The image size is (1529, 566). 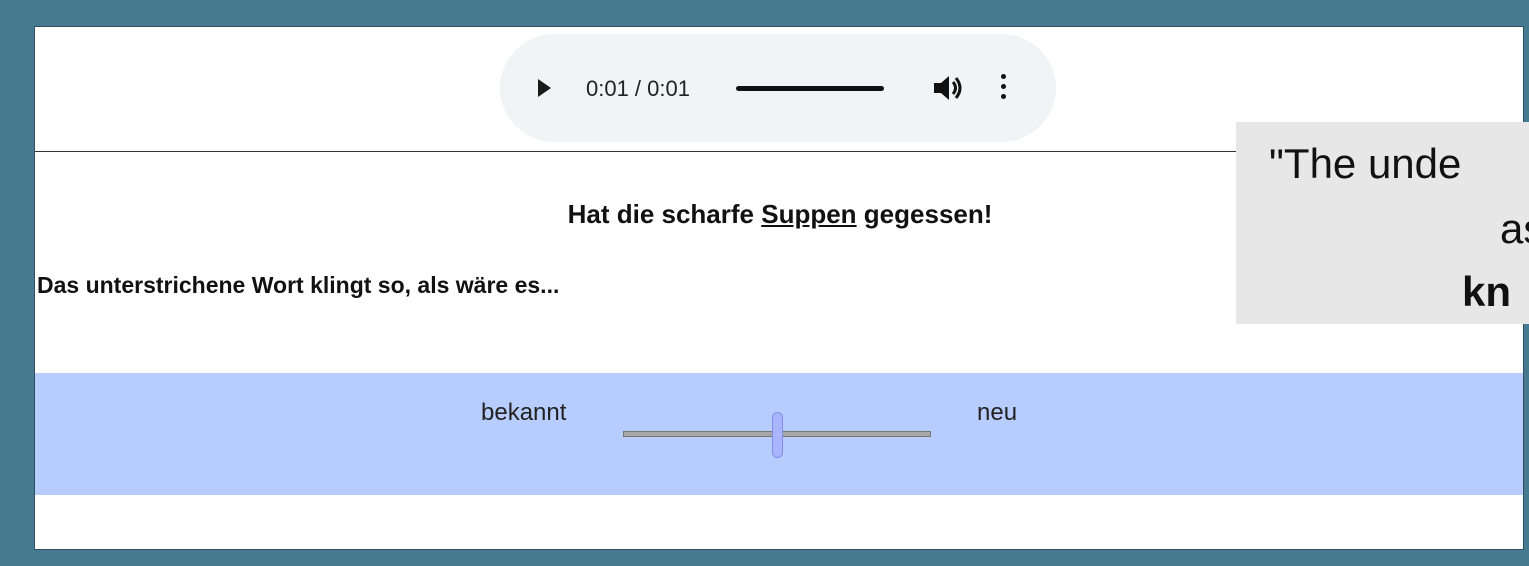 What do you see at coordinates (1382, 223) in the screenshot?
I see `instruction-overlay: "The unde as kn` at bounding box center [1382, 223].